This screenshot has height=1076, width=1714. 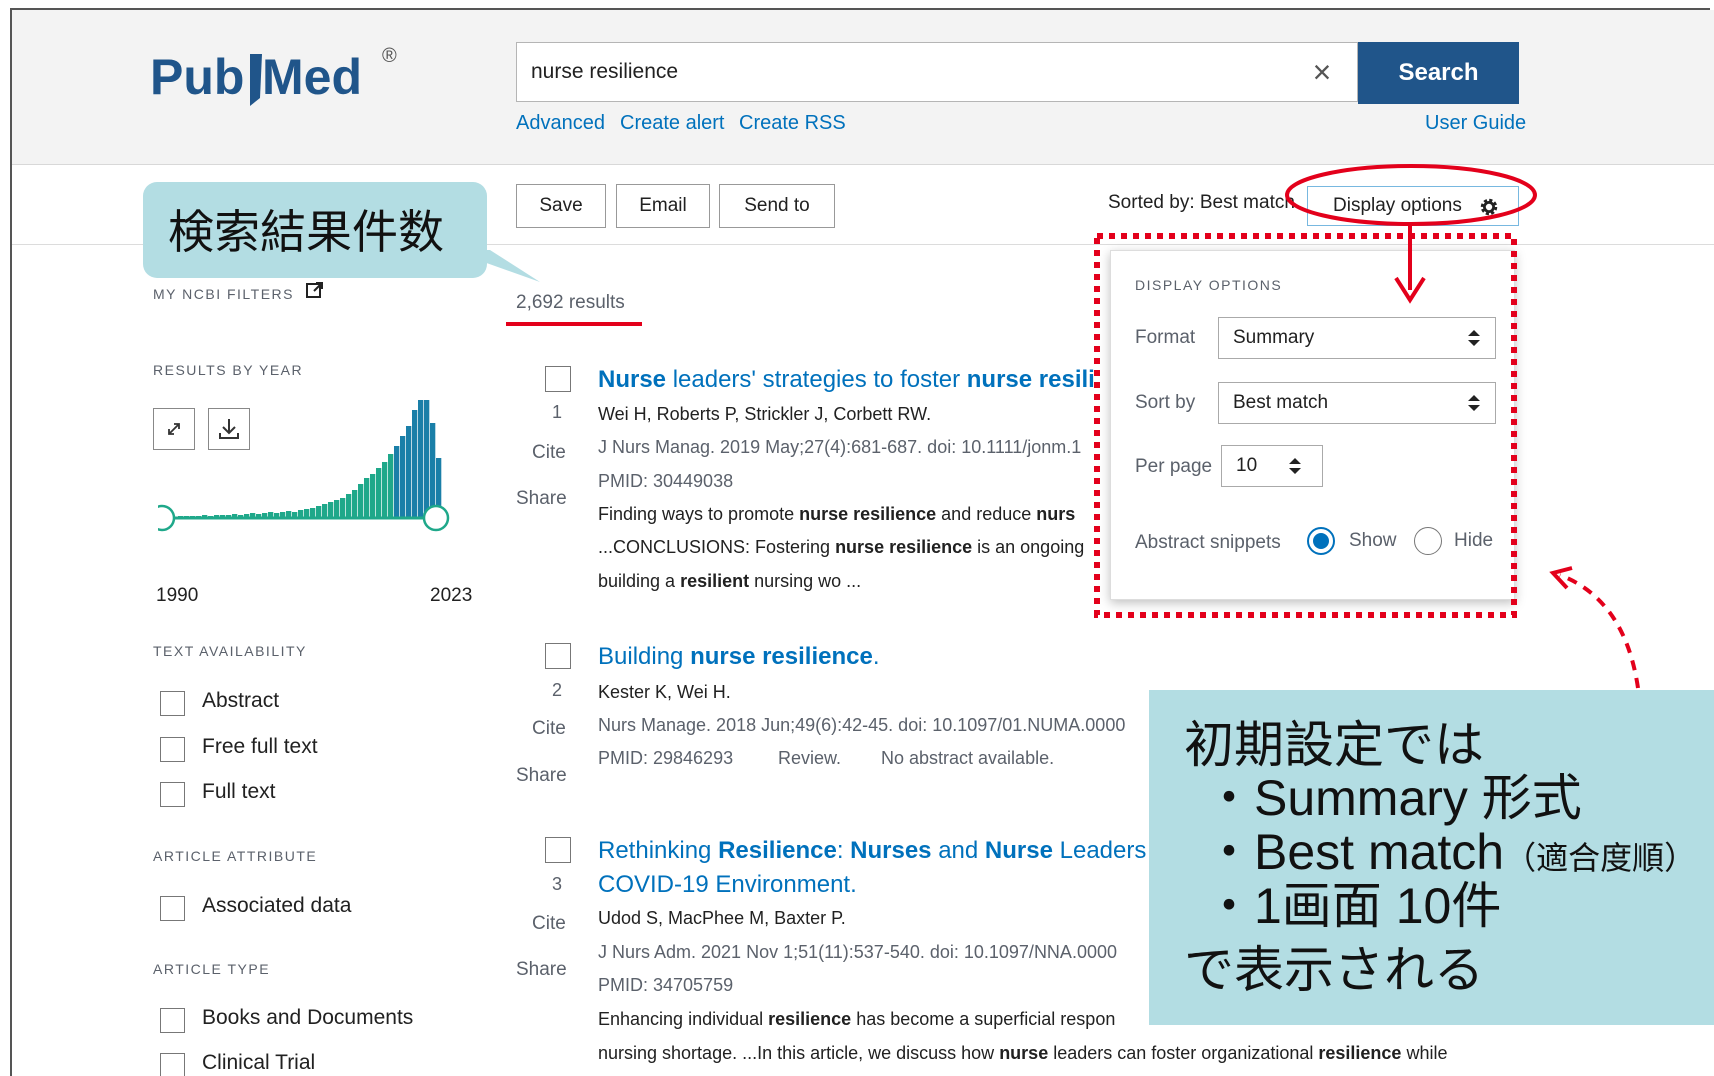 What do you see at coordinates (1353, 906) in the screenshot?
I see `callout-line: ・1画面 10件` at bounding box center [1353, 906].